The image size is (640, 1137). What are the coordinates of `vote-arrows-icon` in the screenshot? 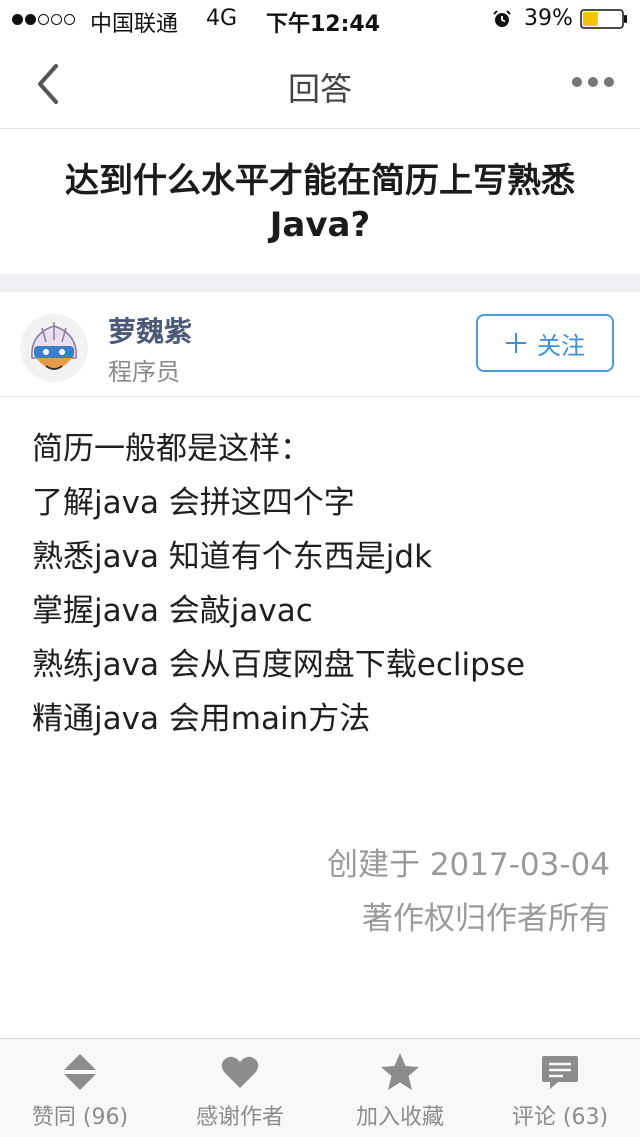 It's located at (80, 1072).